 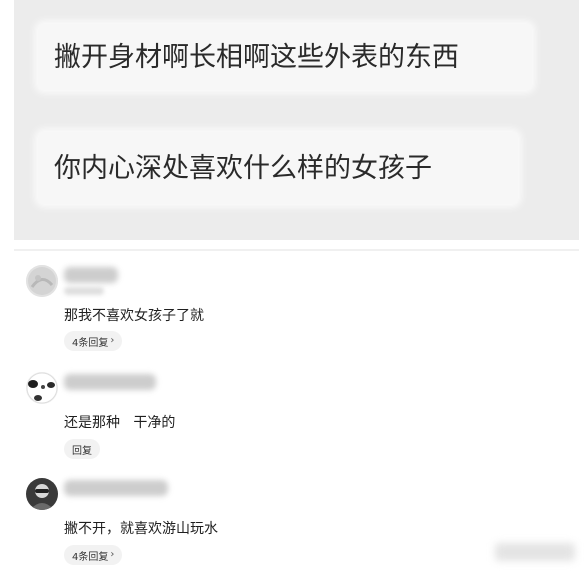 I want to click on post-text-line-2: 你内心深处喜欢什么样的女孩子, so click(x=278, y=168).